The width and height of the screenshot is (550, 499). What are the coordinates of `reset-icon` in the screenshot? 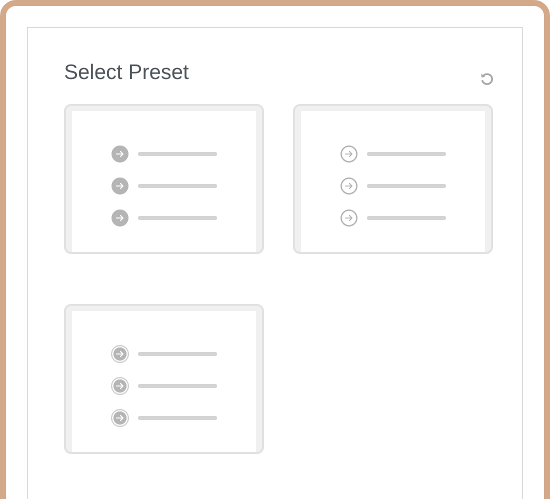 It's located at (487, 79).